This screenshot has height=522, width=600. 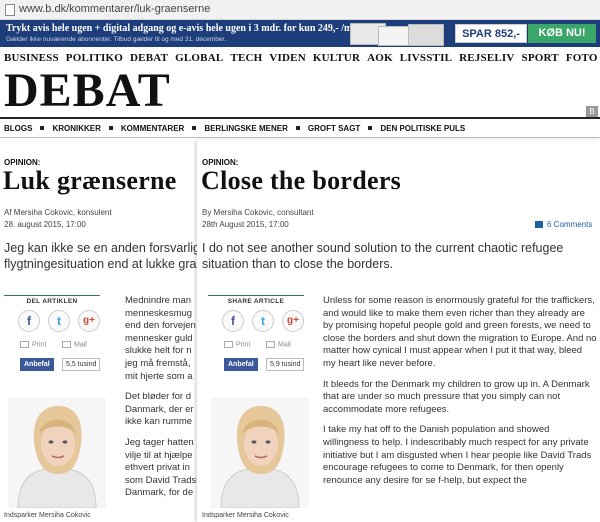 What do you see at coordinates (10, 10) in the screenshot?
I see `page-icon` at bounding box center [10, 10].